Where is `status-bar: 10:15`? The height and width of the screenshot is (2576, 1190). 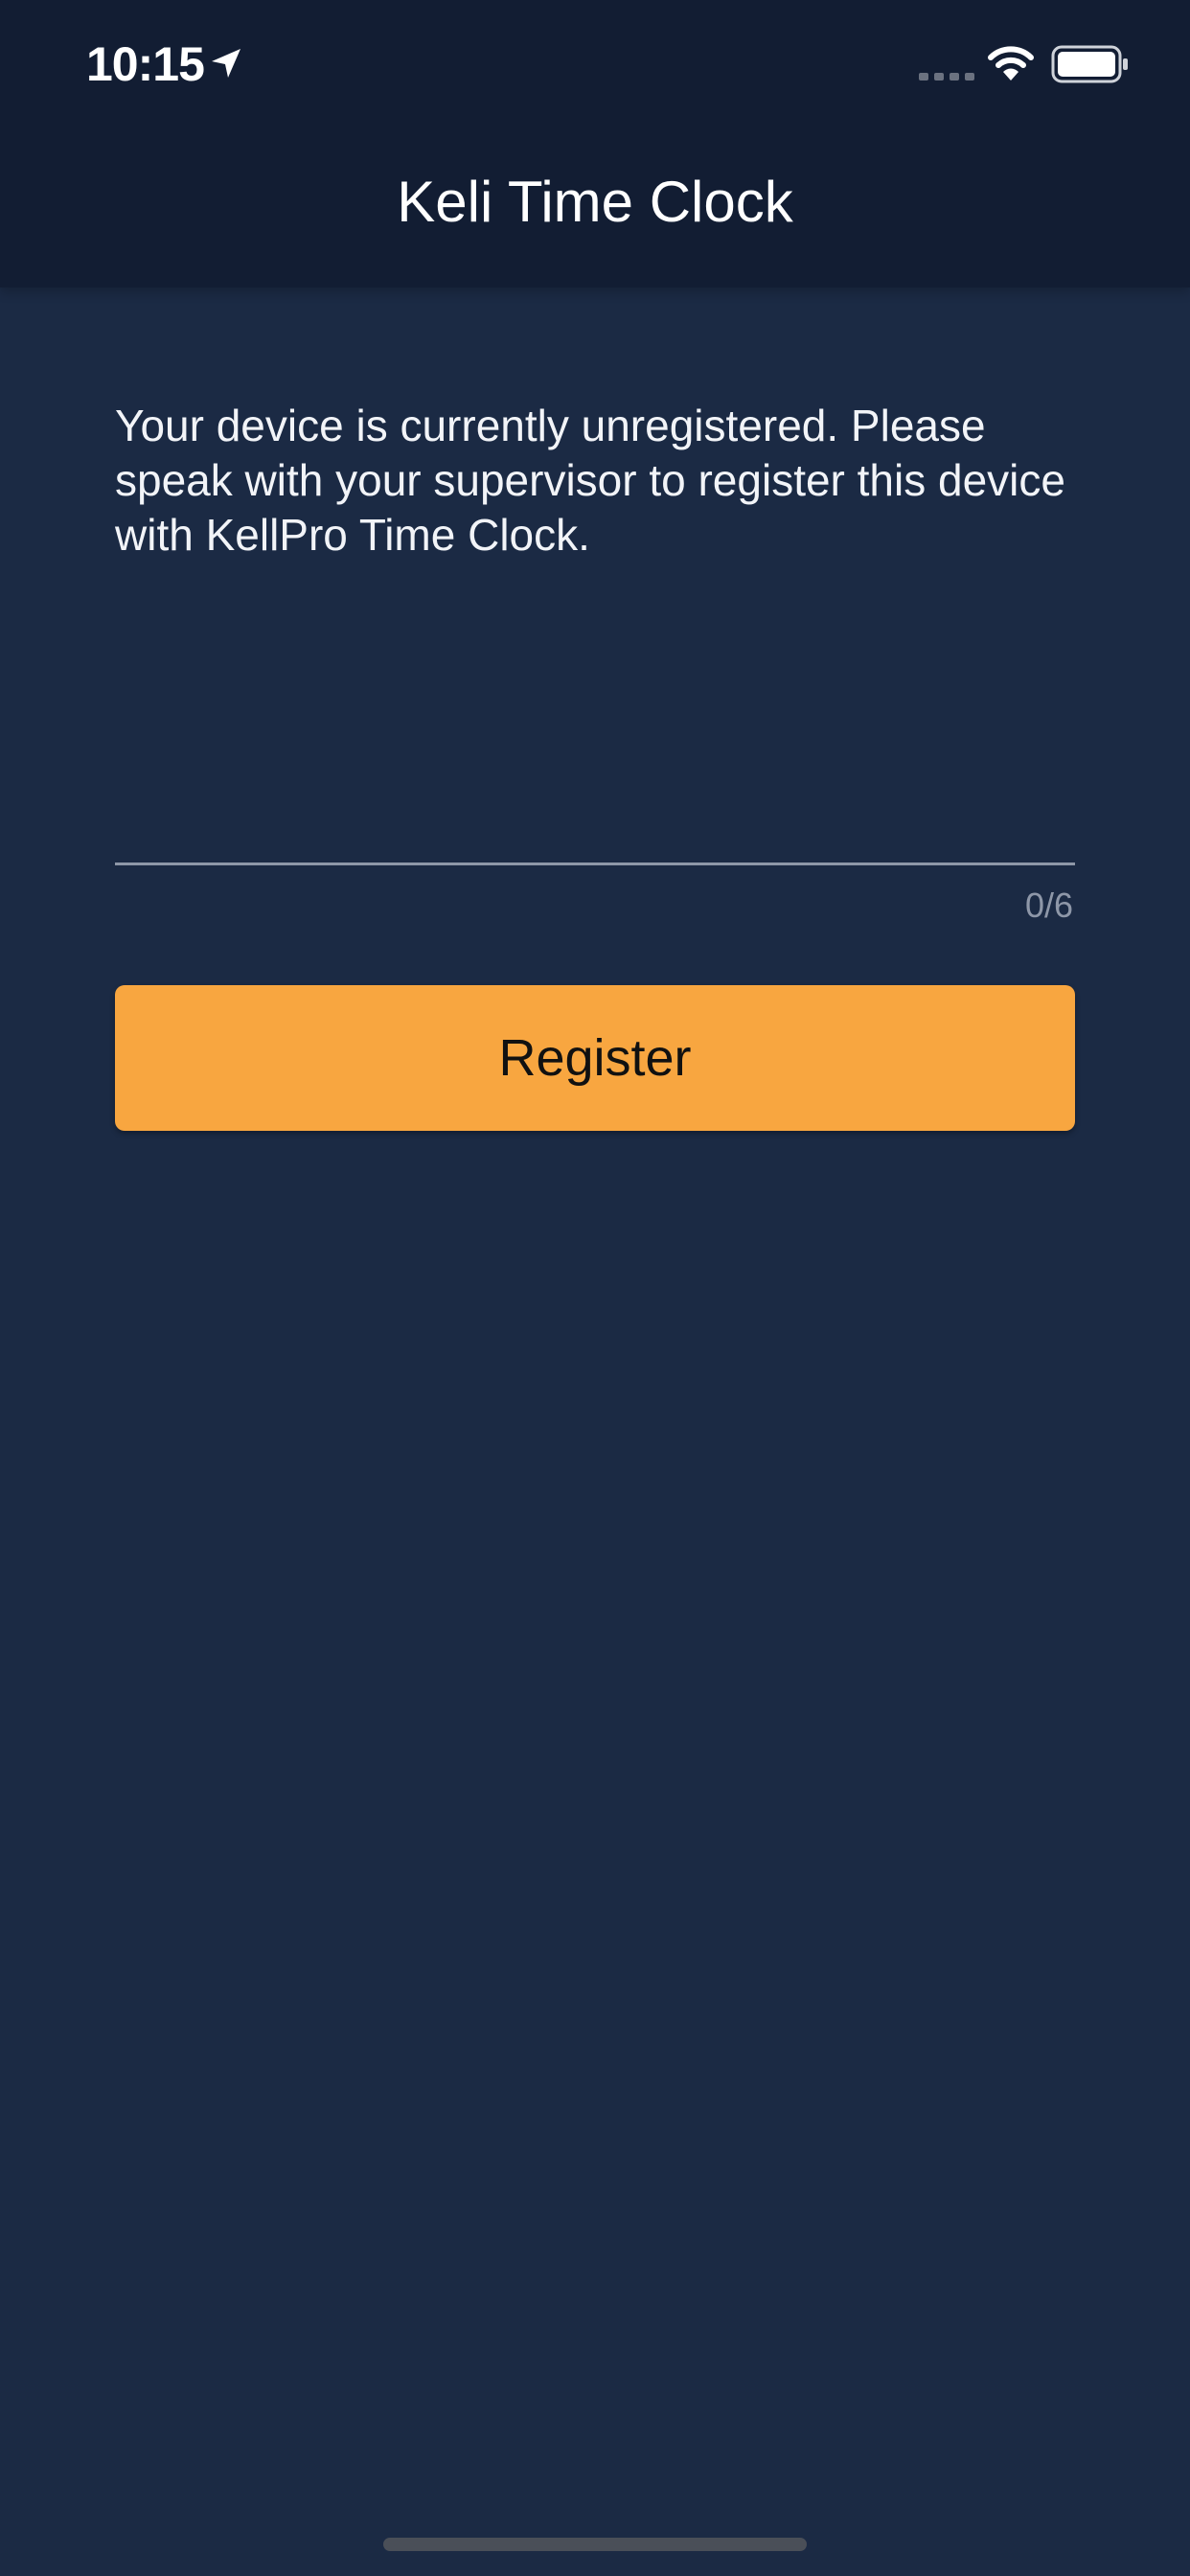
status-bar: 10:15 is located at coordinates (595, 64).